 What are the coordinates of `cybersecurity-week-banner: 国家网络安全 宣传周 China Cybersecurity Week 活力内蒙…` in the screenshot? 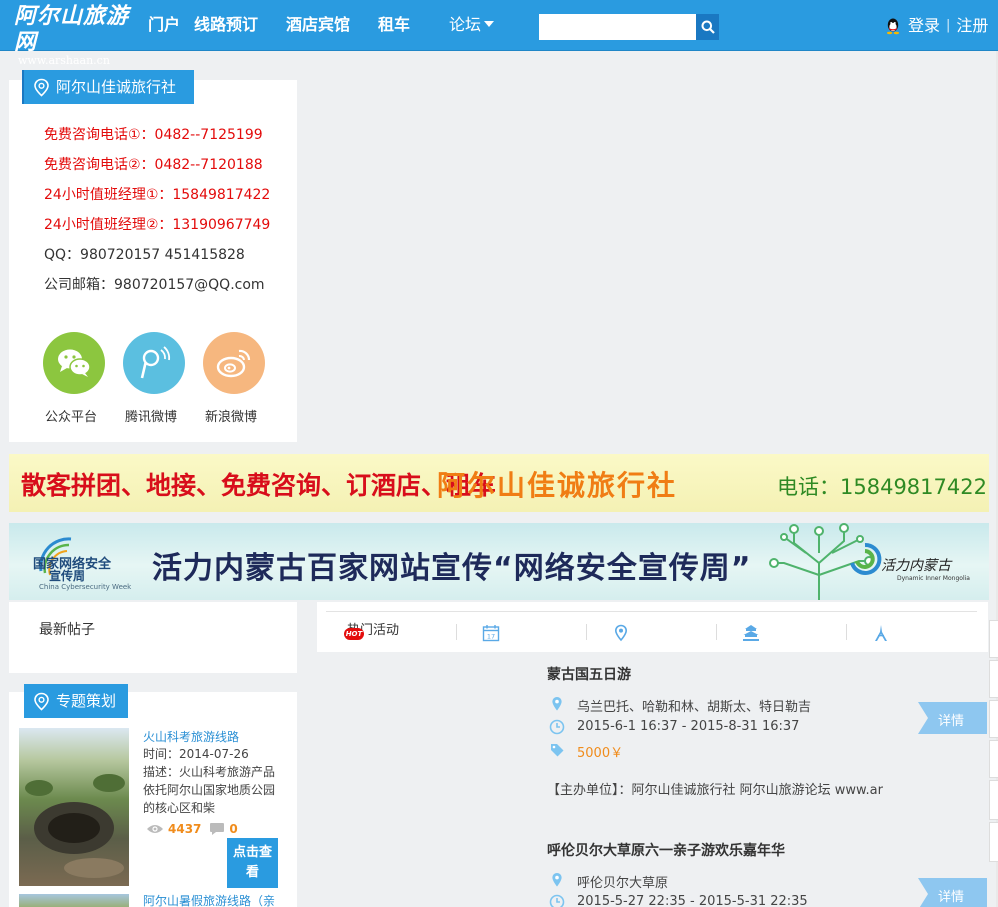 It's located at (499, 561).